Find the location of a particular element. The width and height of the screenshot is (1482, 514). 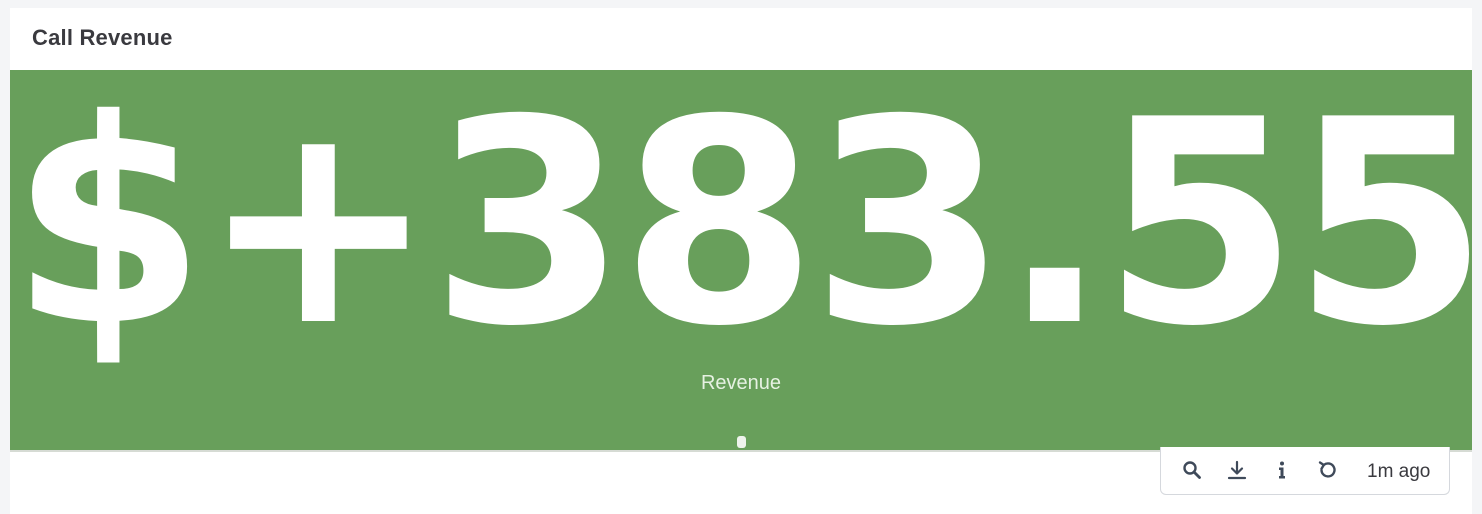

refresh-button is located at coordinates (1328, 470).